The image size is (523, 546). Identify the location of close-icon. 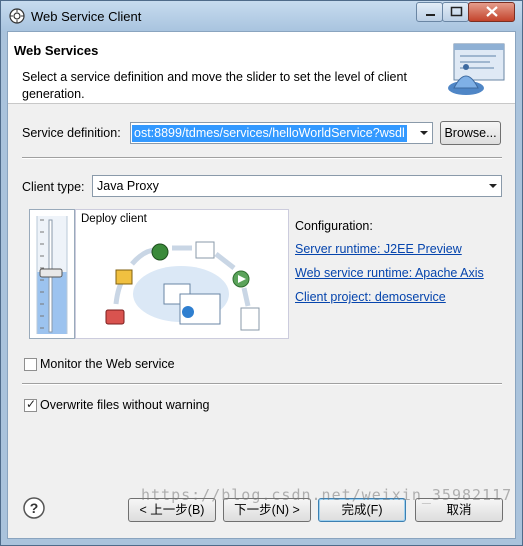
(492, 11).